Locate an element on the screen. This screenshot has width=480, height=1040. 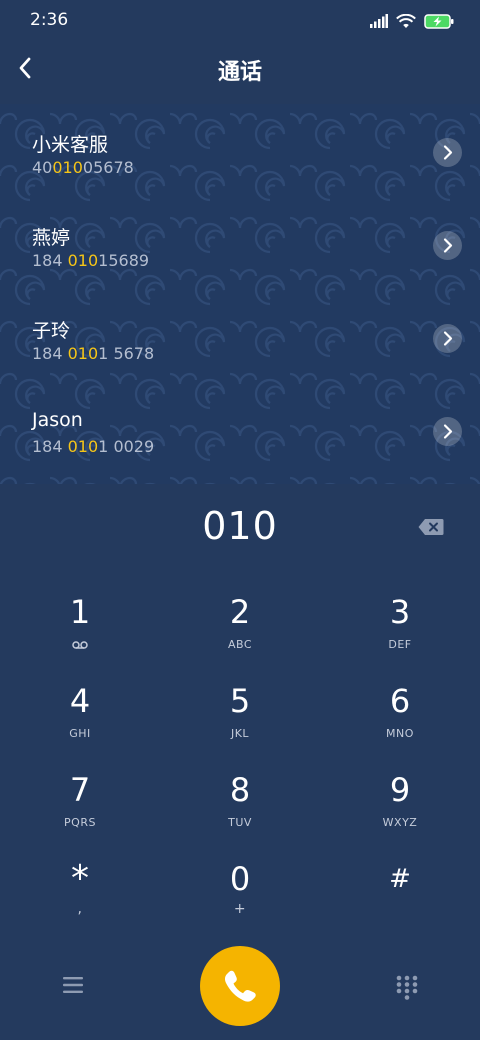
call-button is located at coordinates (240, 986).